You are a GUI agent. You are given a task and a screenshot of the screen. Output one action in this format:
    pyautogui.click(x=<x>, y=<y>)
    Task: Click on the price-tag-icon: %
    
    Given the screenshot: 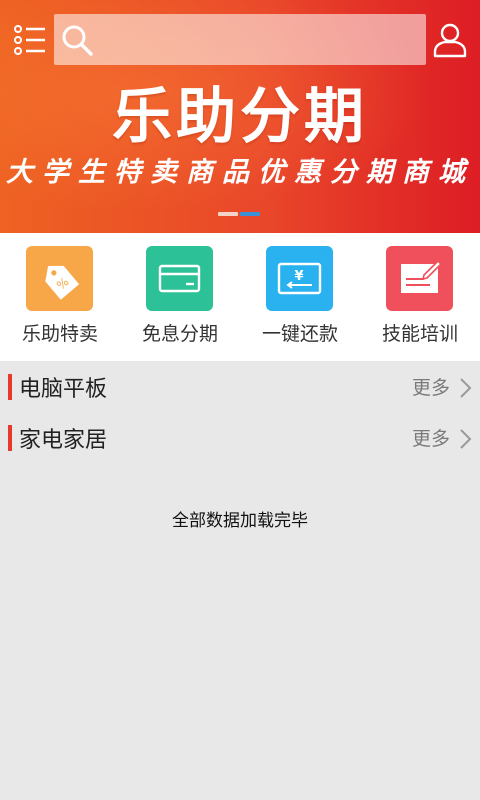 What is the action you would take?
    pyautogui.click(x=59, y=278)
    